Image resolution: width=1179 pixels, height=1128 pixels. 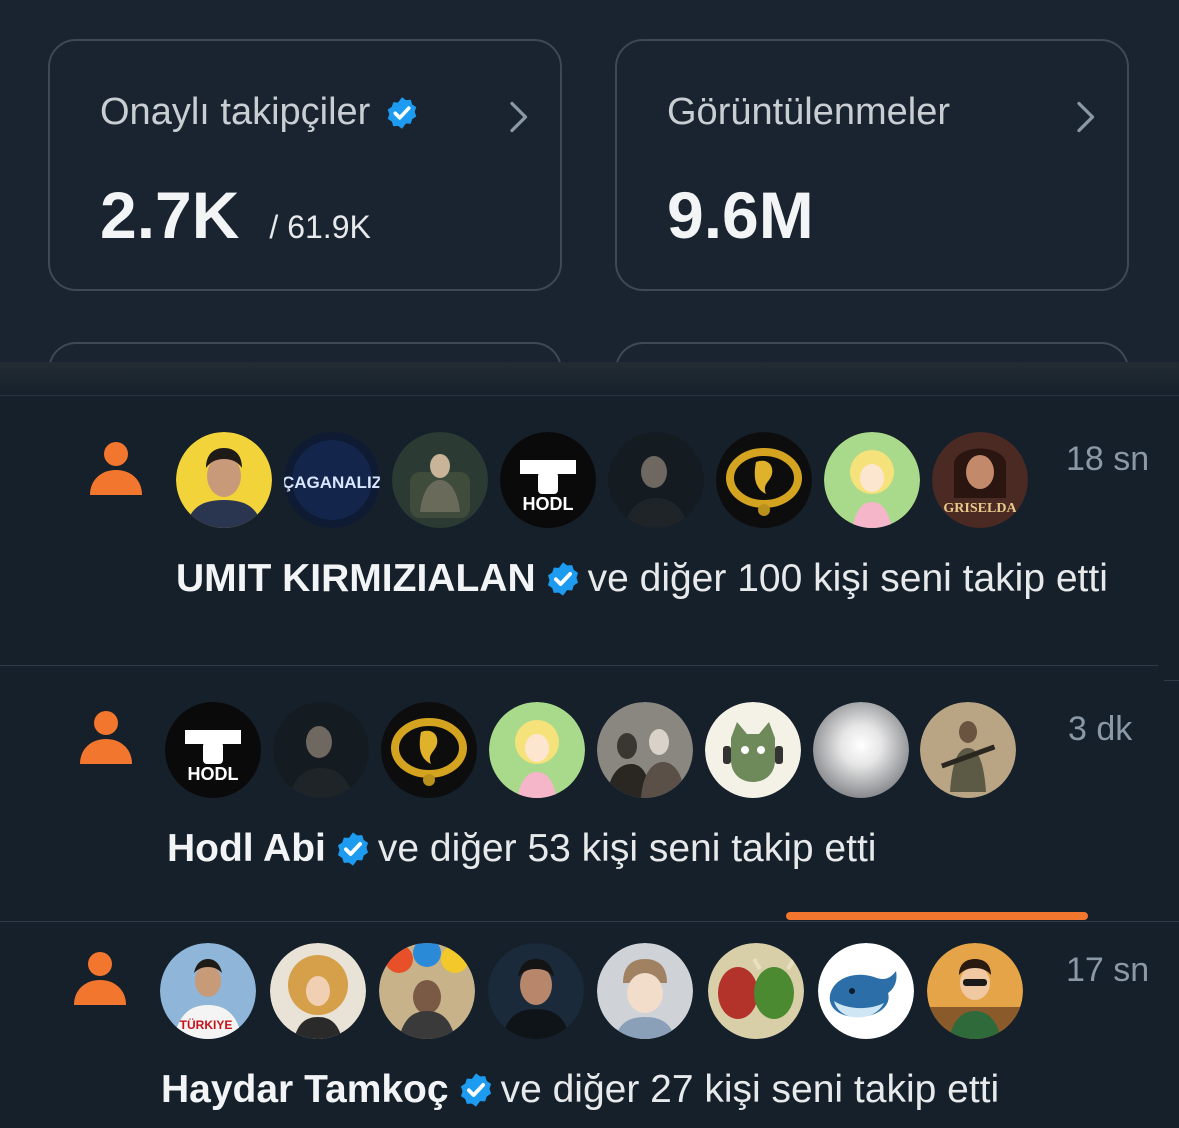 I want to click on avatar-cartoon-man, so click(x=975, y=991).